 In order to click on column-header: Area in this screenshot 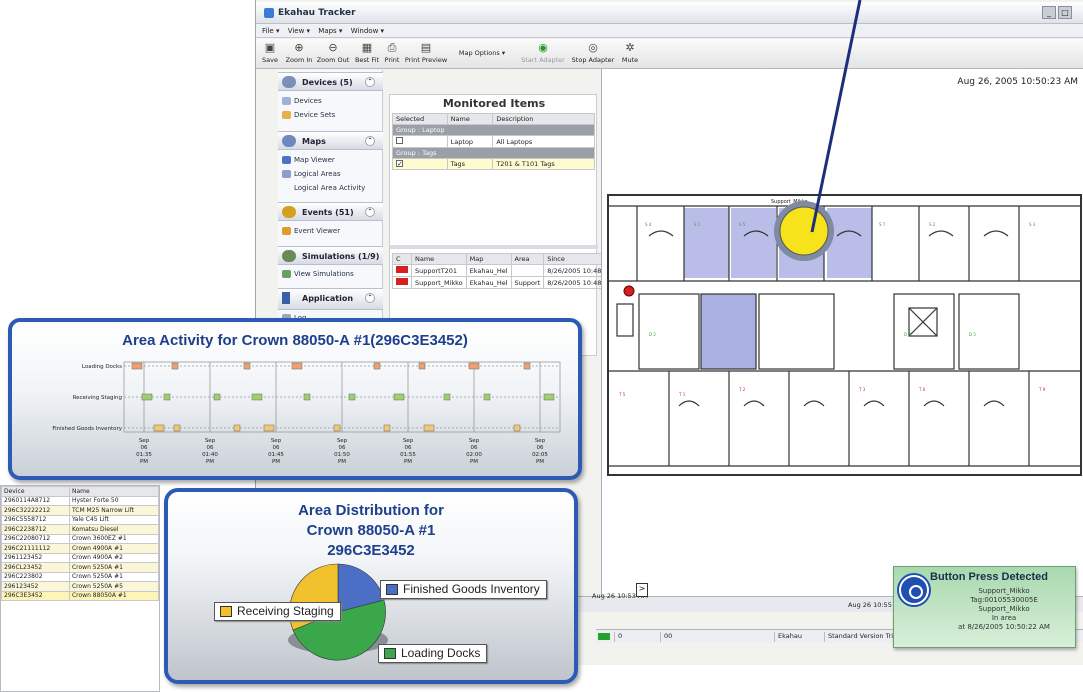, I will do `click(527, 259)`.